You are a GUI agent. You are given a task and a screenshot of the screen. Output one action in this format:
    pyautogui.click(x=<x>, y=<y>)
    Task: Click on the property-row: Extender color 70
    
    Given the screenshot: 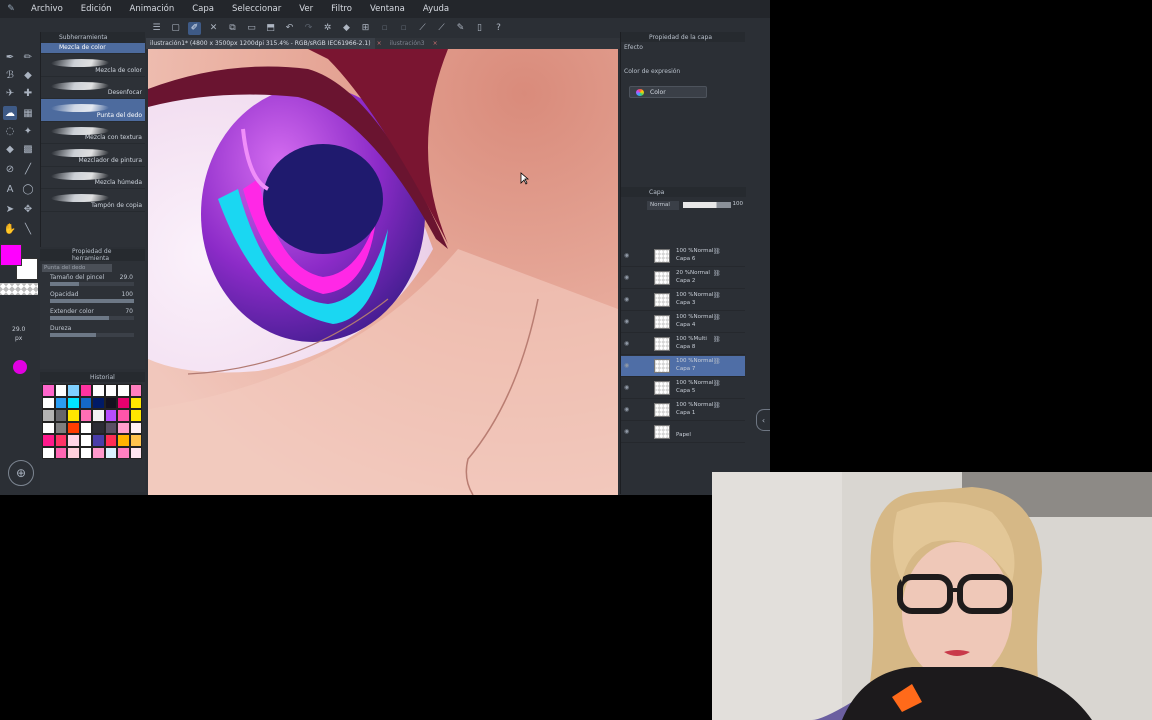 What is the action you would take?
    pyautogui.click(x=92, y=314)
    